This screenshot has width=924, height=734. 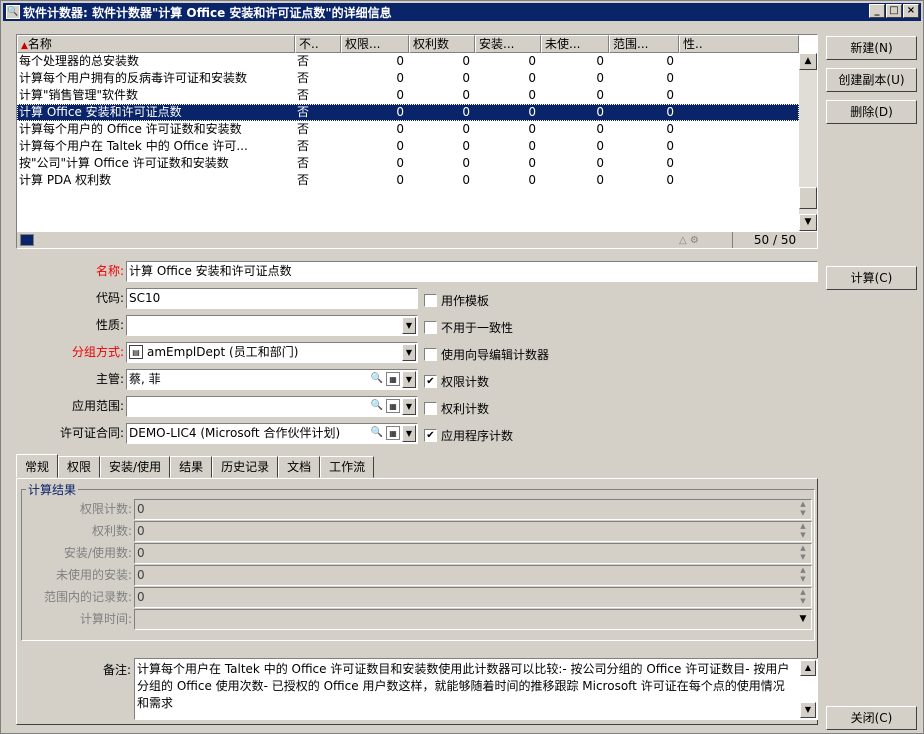 What do you see at coordinates (808, 61) in the screenshot?
I see `scroll-up-icon: ▲` at bounding box center [808, 61].